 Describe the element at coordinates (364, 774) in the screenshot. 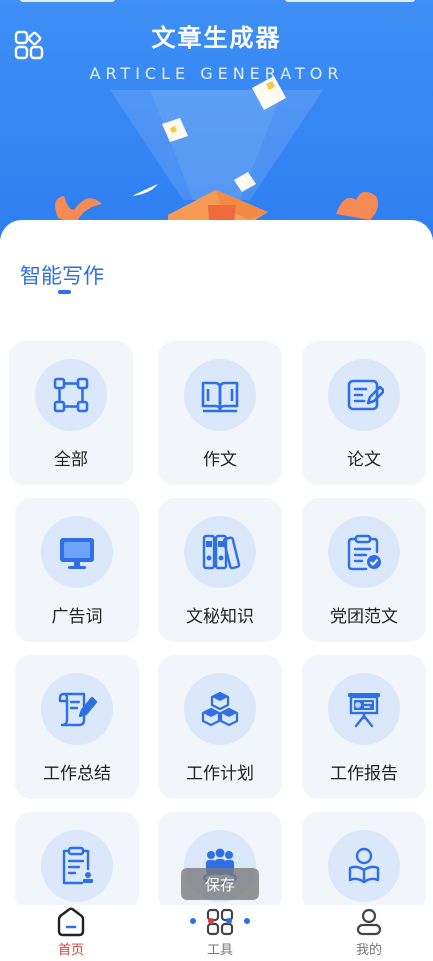

I see `category-label: 工作报告` at that location.